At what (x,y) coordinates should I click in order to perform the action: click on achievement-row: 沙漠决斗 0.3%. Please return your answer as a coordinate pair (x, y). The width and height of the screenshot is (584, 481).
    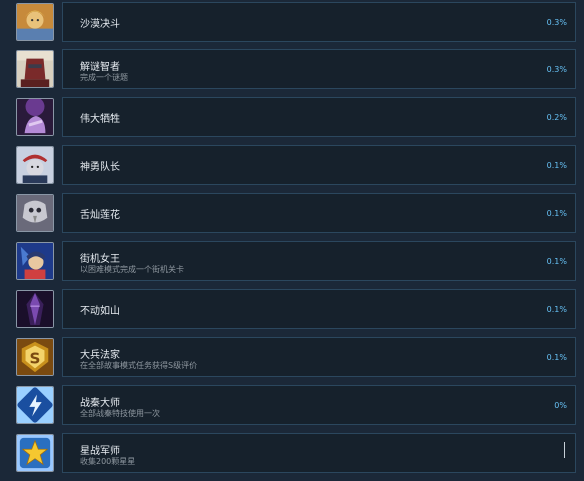
    Looking at the image, I should click on (296, 22).